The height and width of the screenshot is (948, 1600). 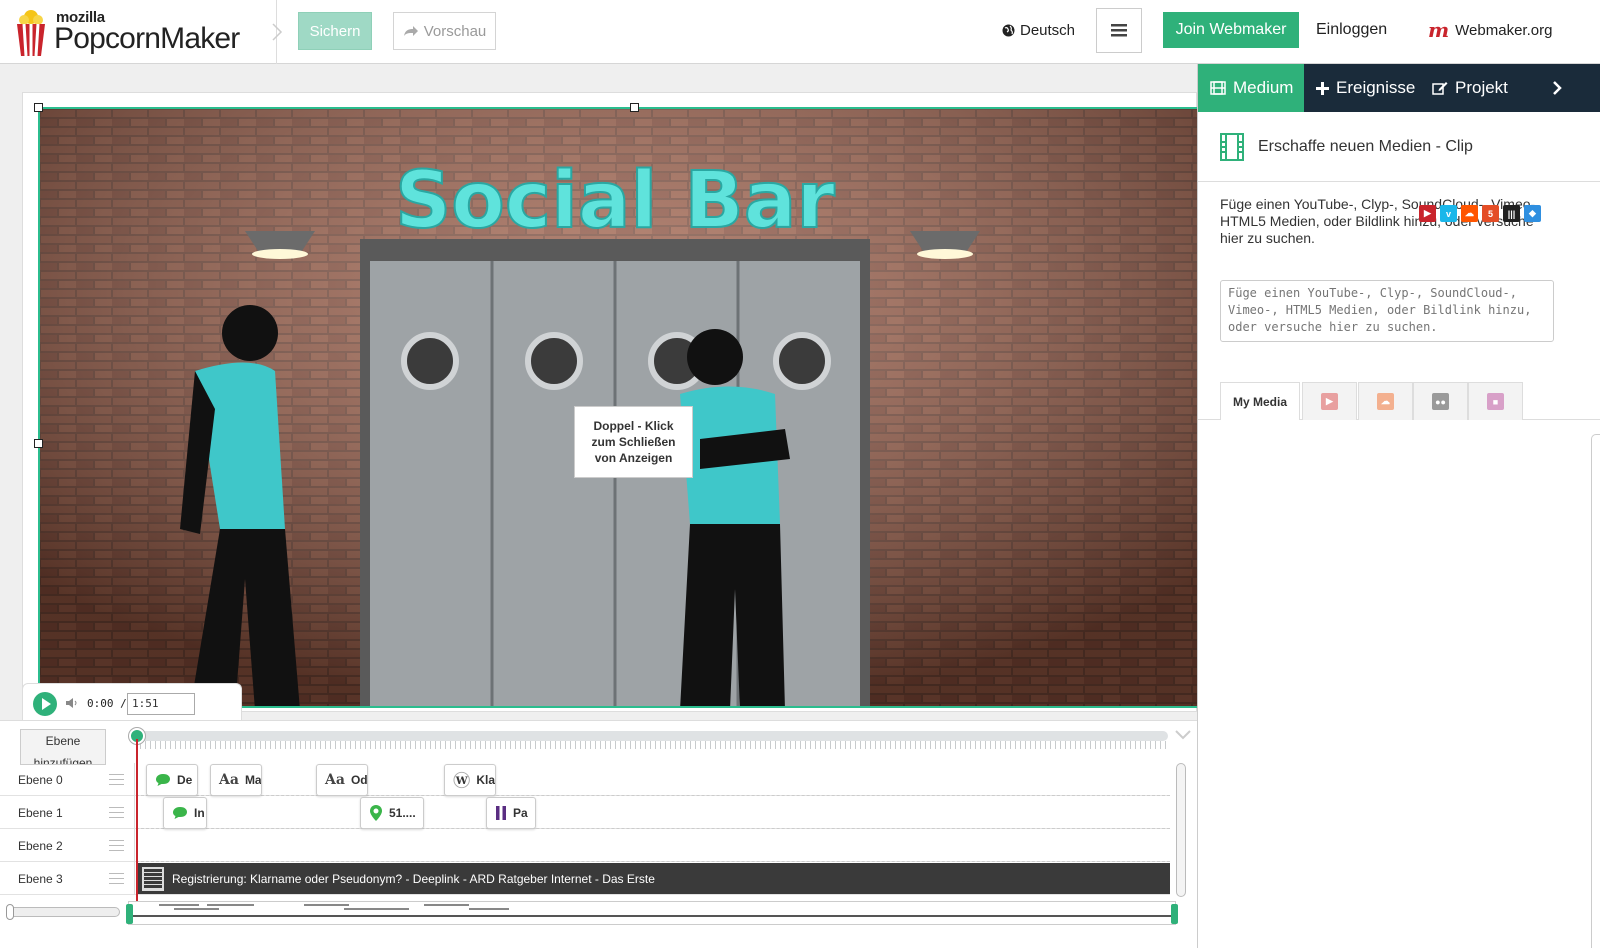 I want to click on tab-my-media: My Media, so click(x=1260, y=401).